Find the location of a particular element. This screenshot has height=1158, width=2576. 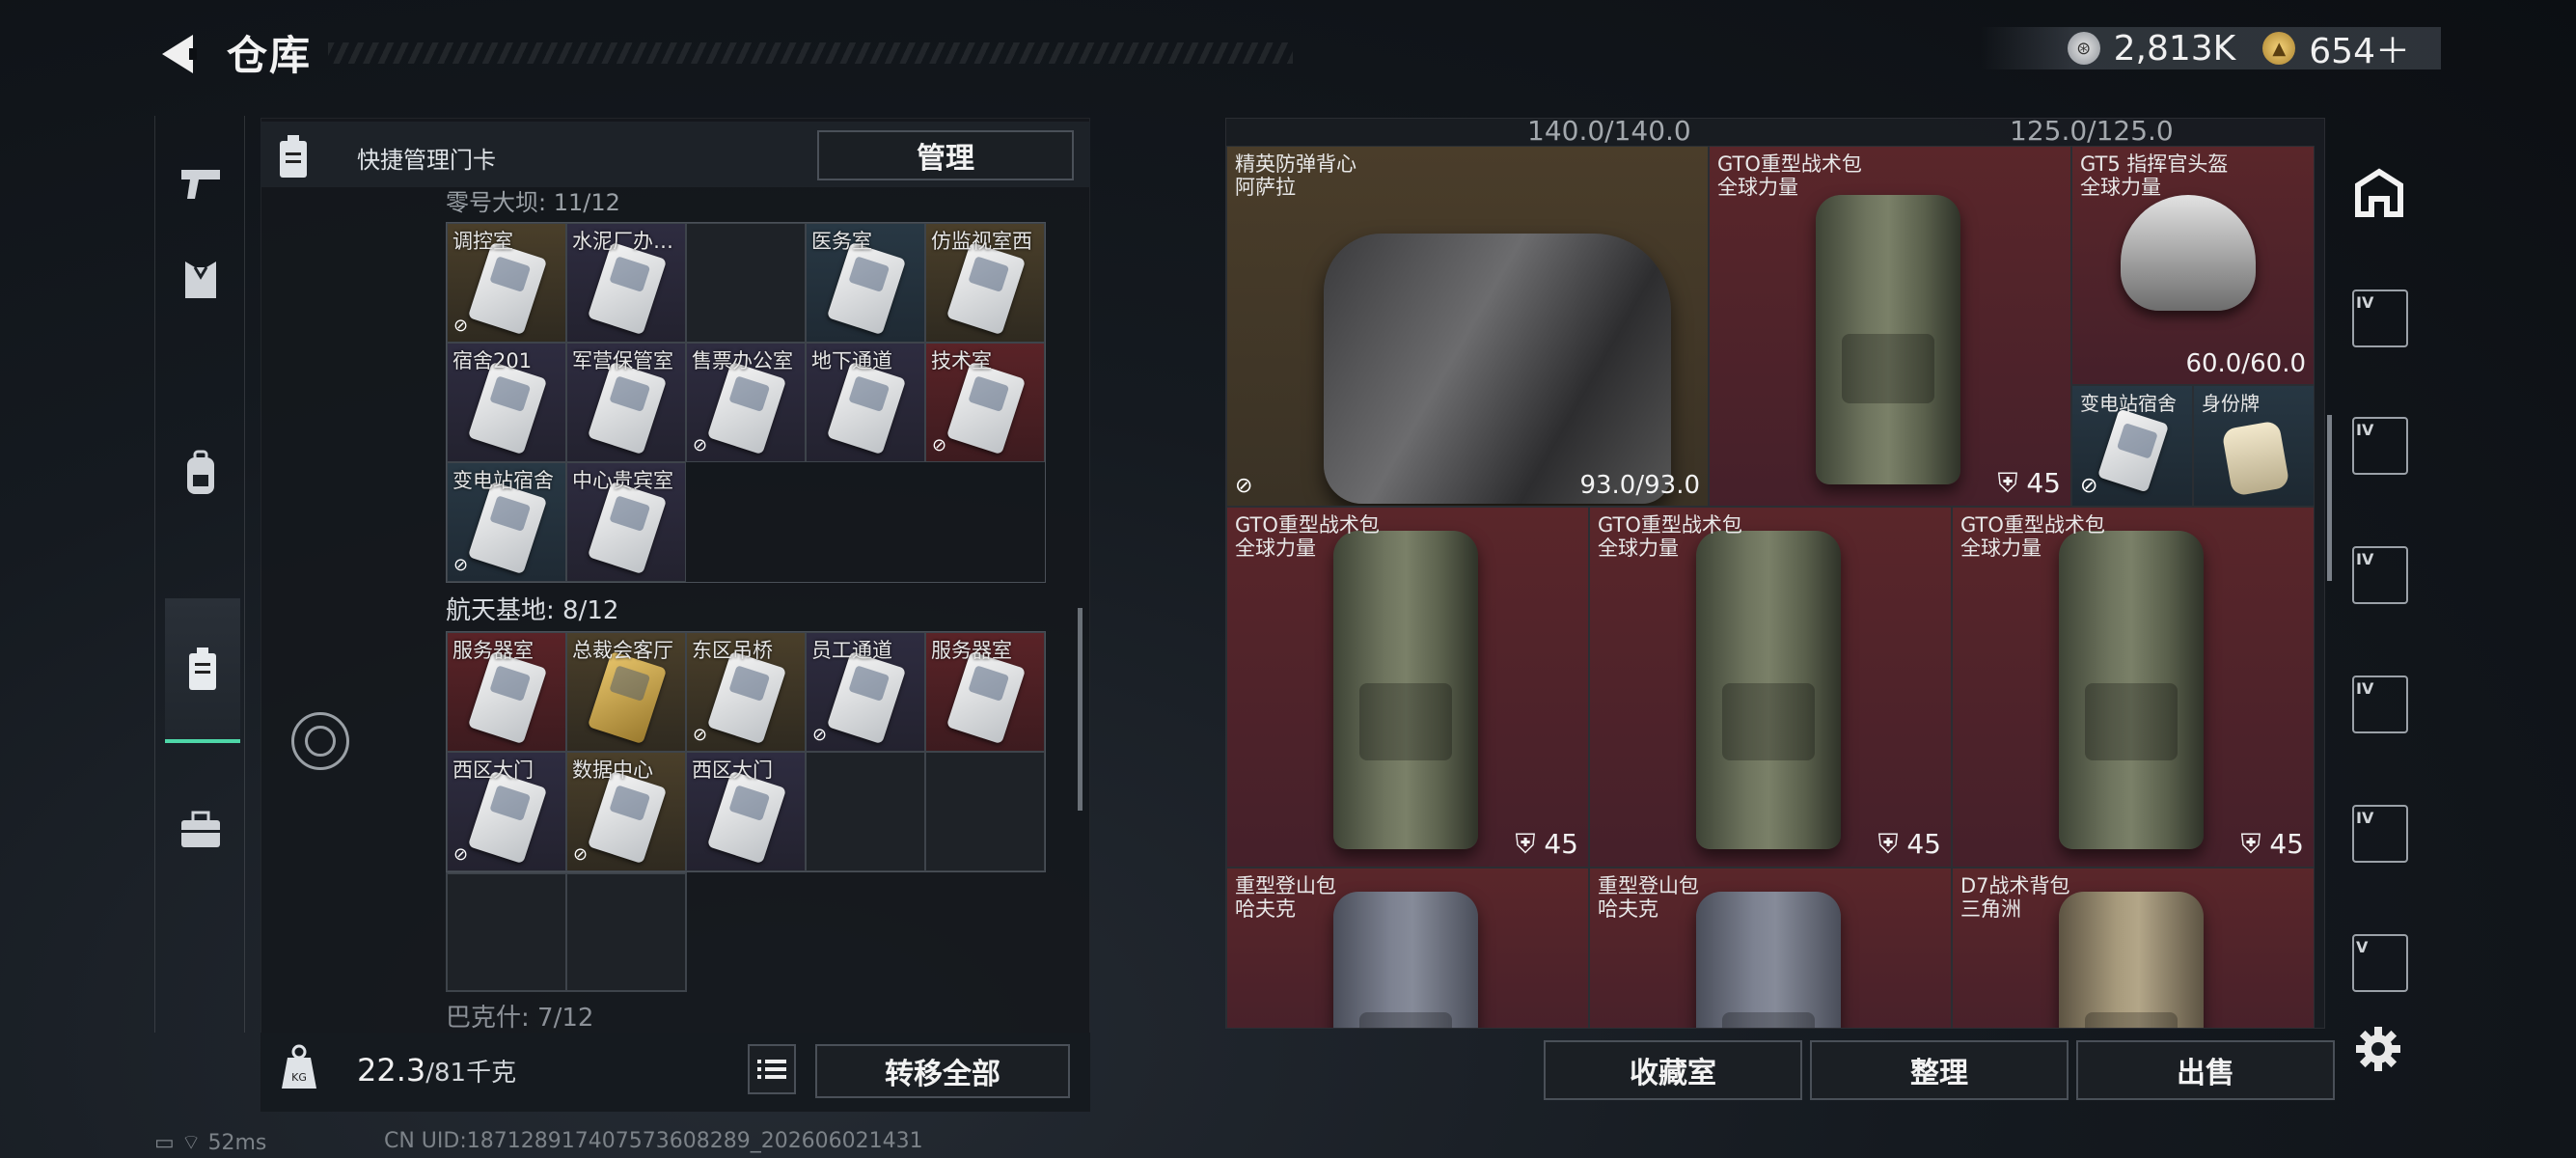

sort-button: 整理 is located at coordinates (1940, 1070).